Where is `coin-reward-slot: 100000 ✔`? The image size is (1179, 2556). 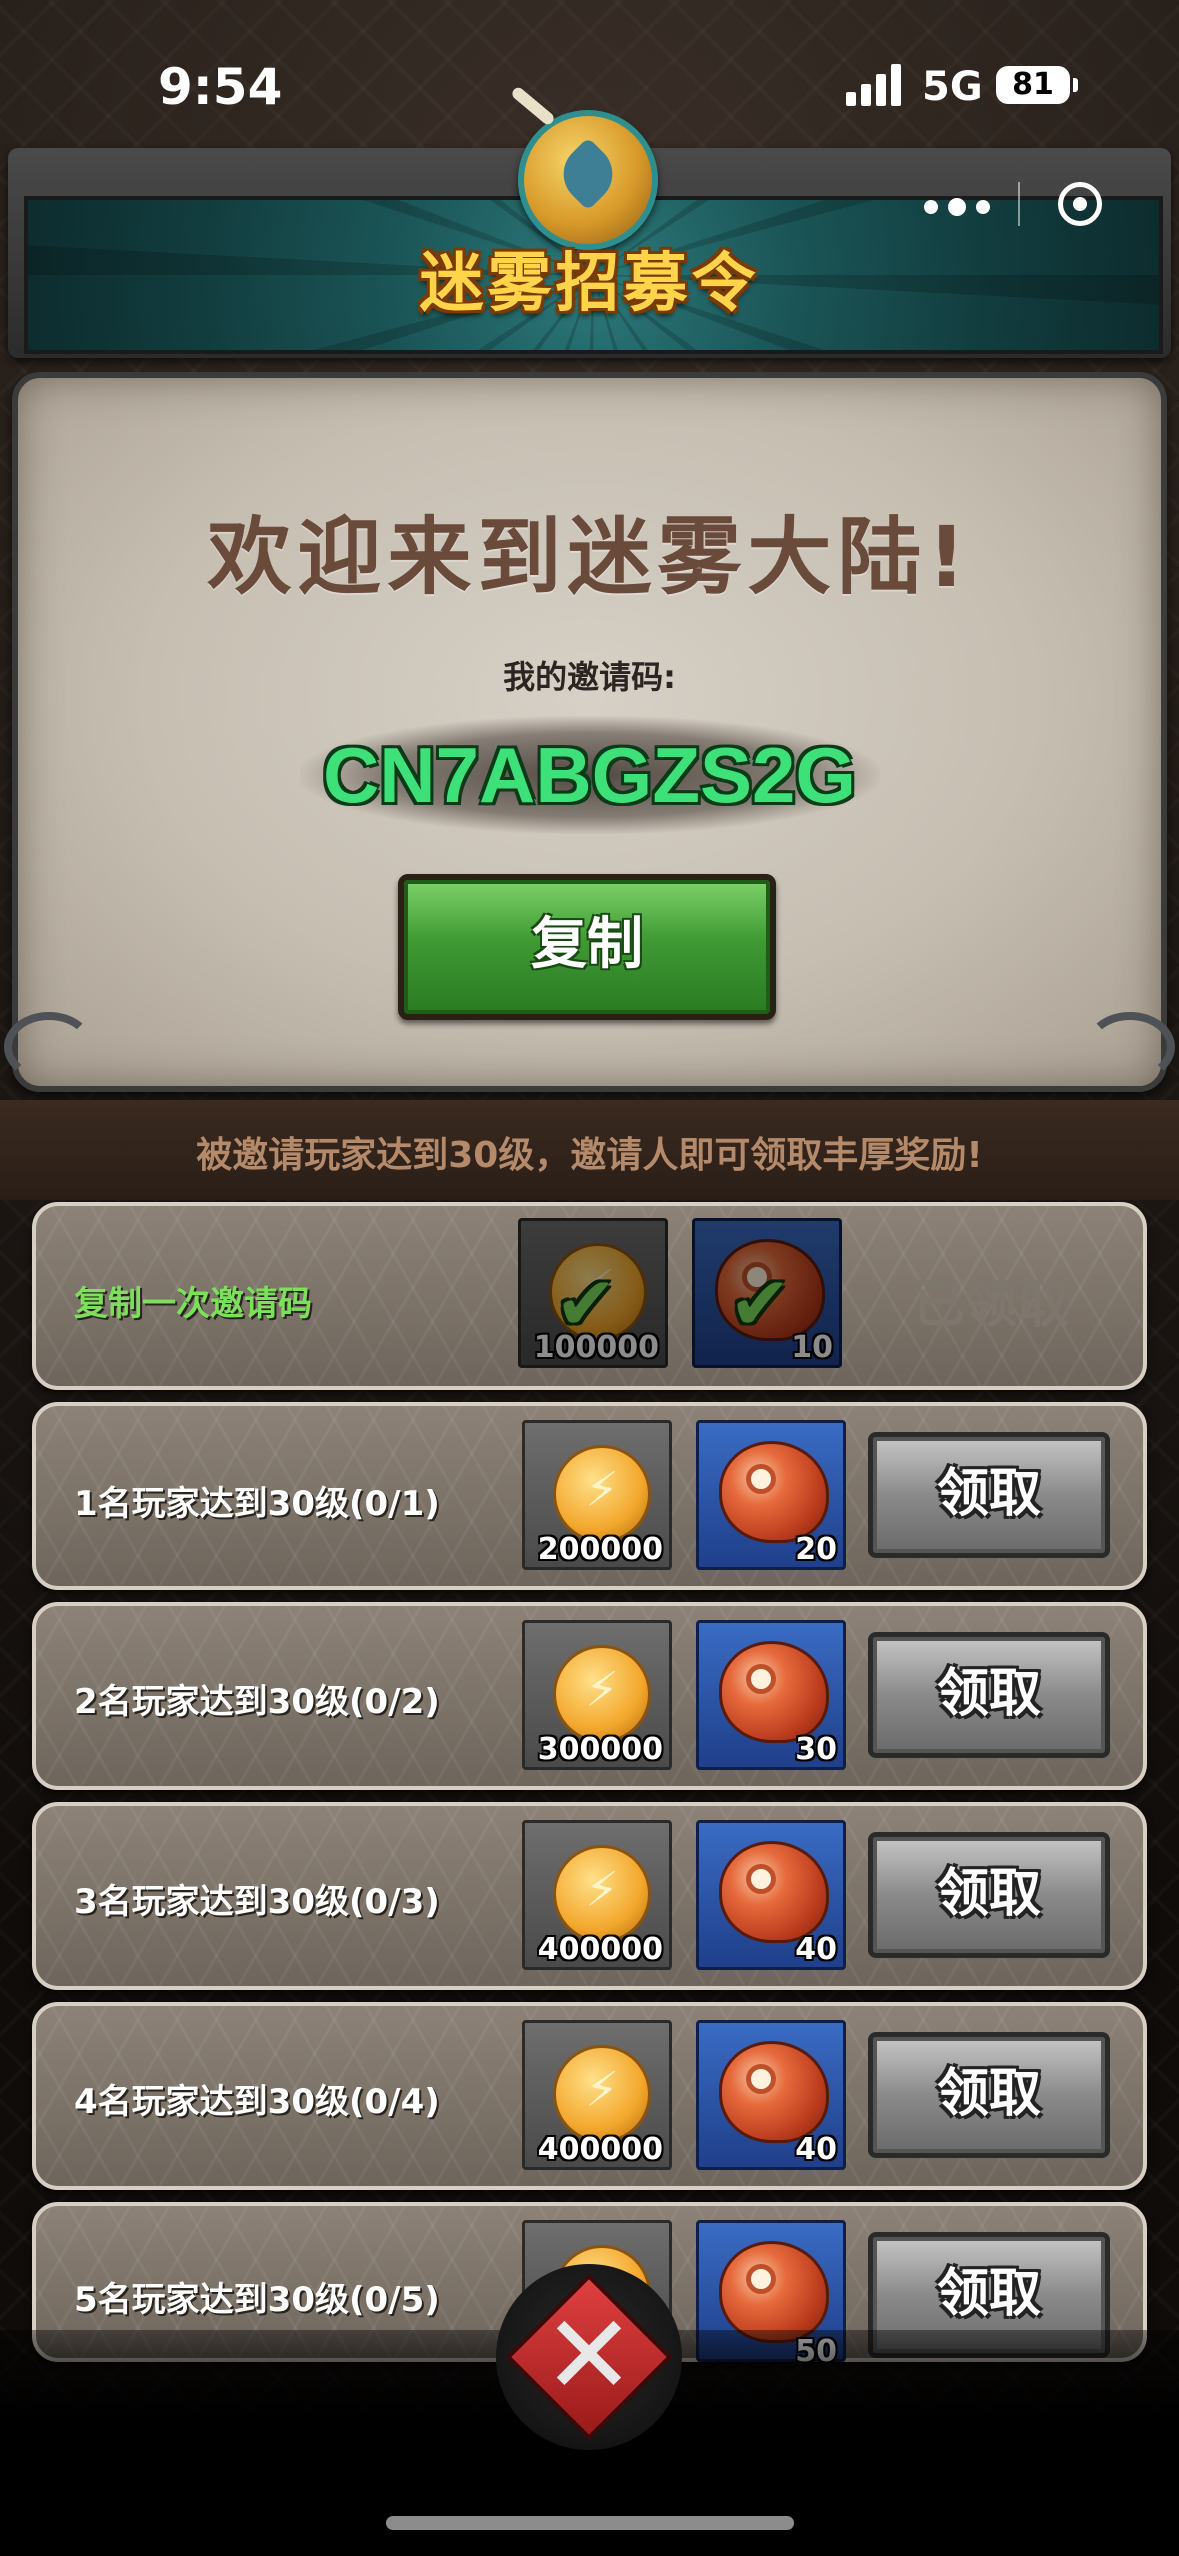
coin-reward-slot: 100000 ✔ is located at coordinates (593, 1293).